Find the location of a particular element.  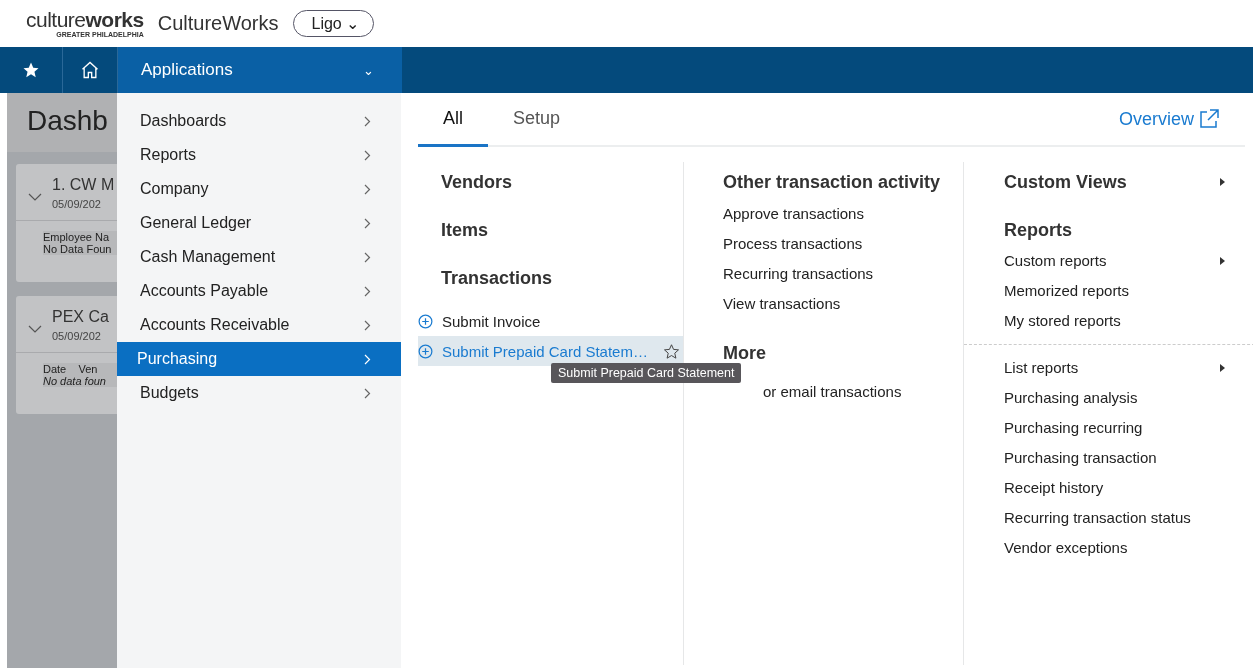

empty-message: No Data Foun is located at coordinates (78, 249).